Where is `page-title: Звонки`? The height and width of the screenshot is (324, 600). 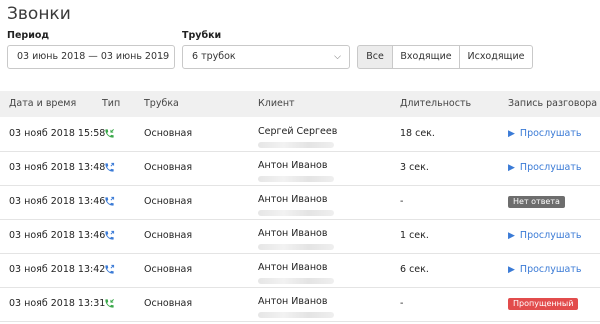 page-title: Звонки is located at coordinates (39, 14).